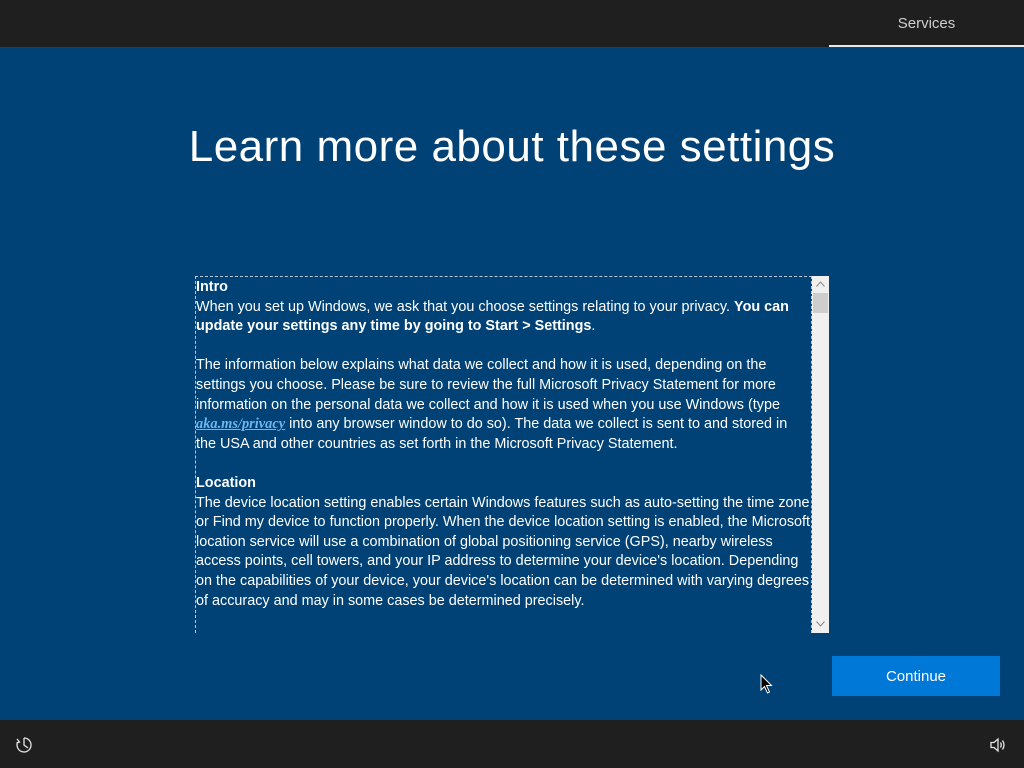  Describe the element at coordinates (926, 46) in the screenshot. I see `tab-services-indicator` at that location.